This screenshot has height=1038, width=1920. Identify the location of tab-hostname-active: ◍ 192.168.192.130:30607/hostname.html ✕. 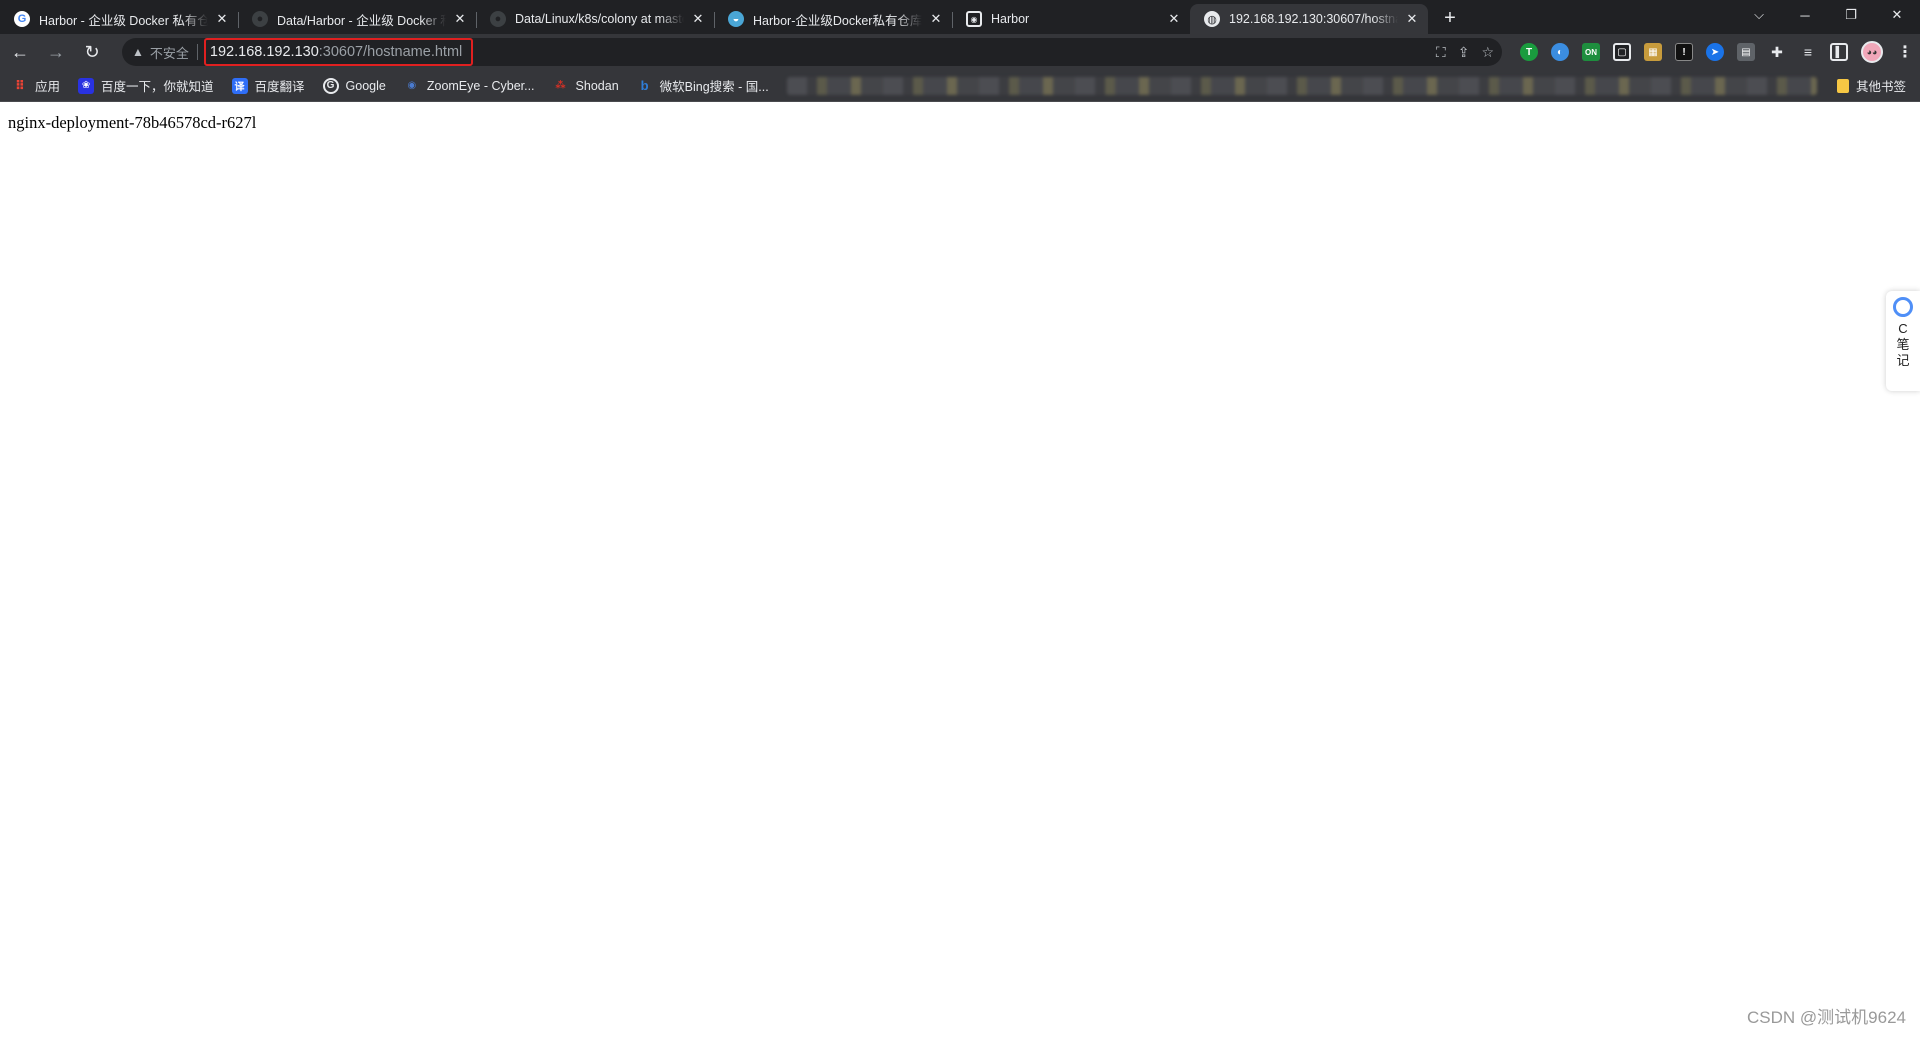
(1309, 19).